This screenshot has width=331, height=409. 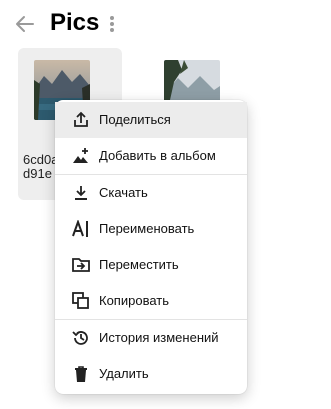 I want to click on menu-item-download: Скачать, so click(x=151, y=193).